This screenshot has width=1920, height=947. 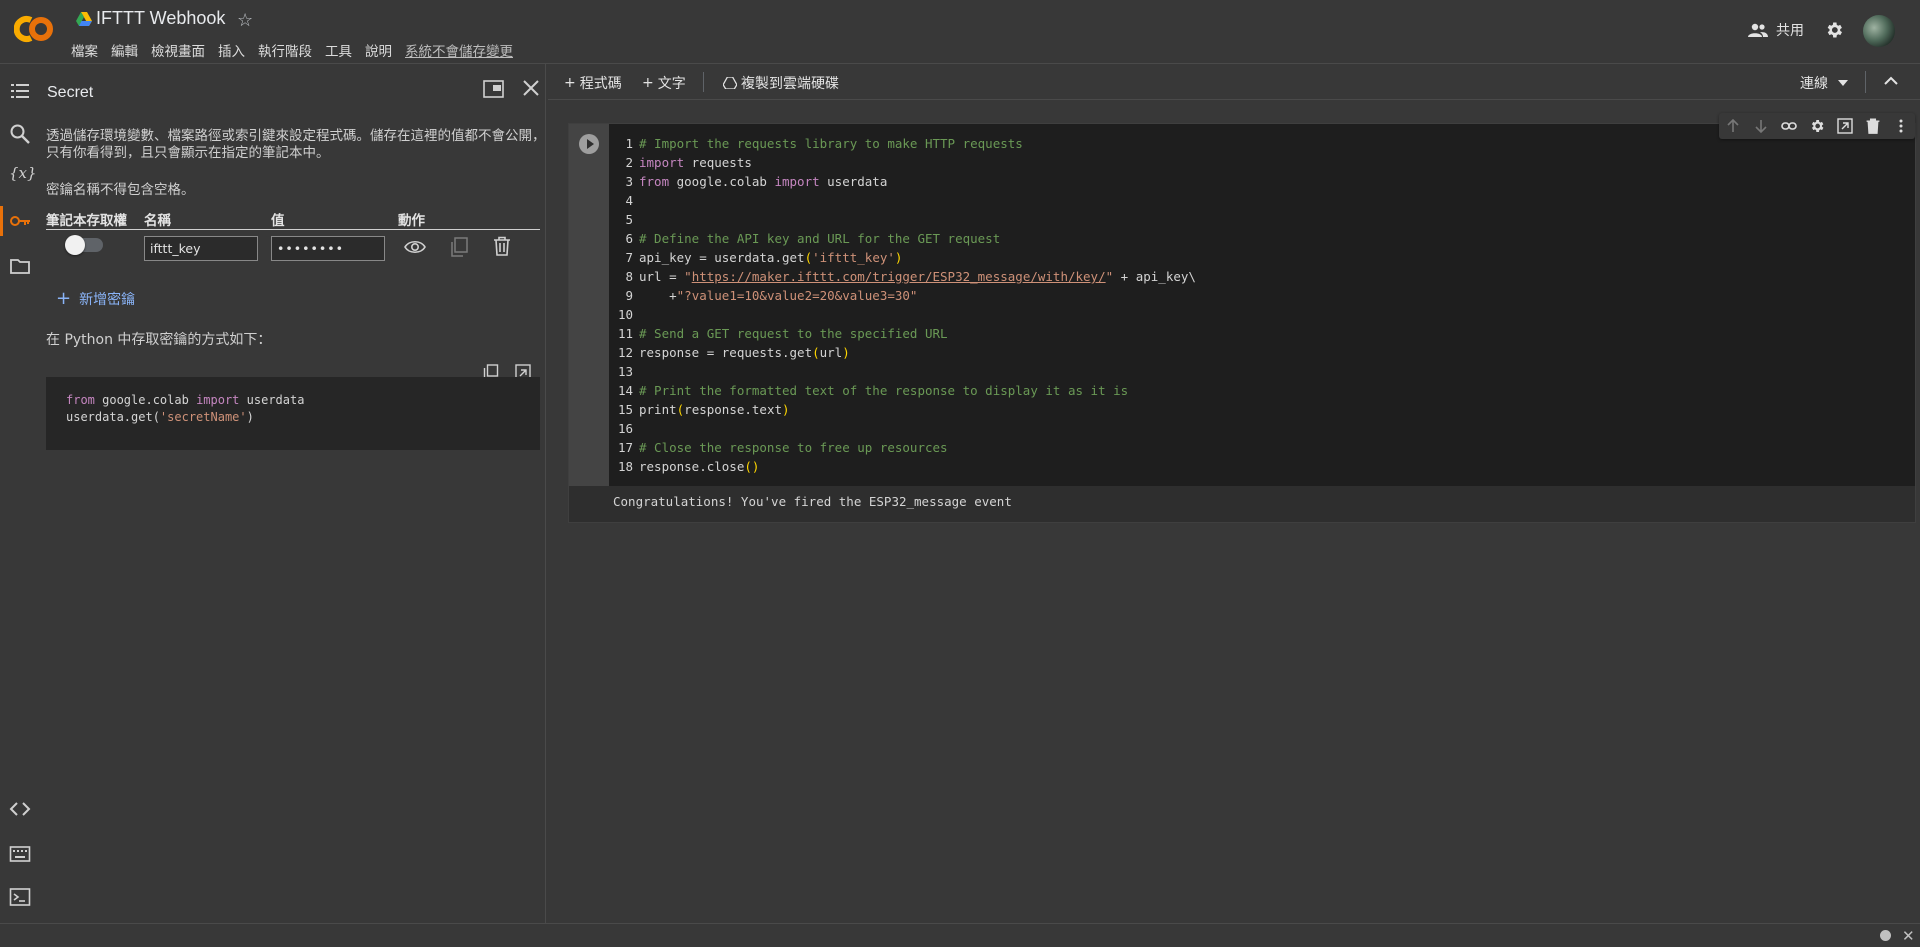 I want to click on menu-tools: 工具, so click(x=338, y=50).